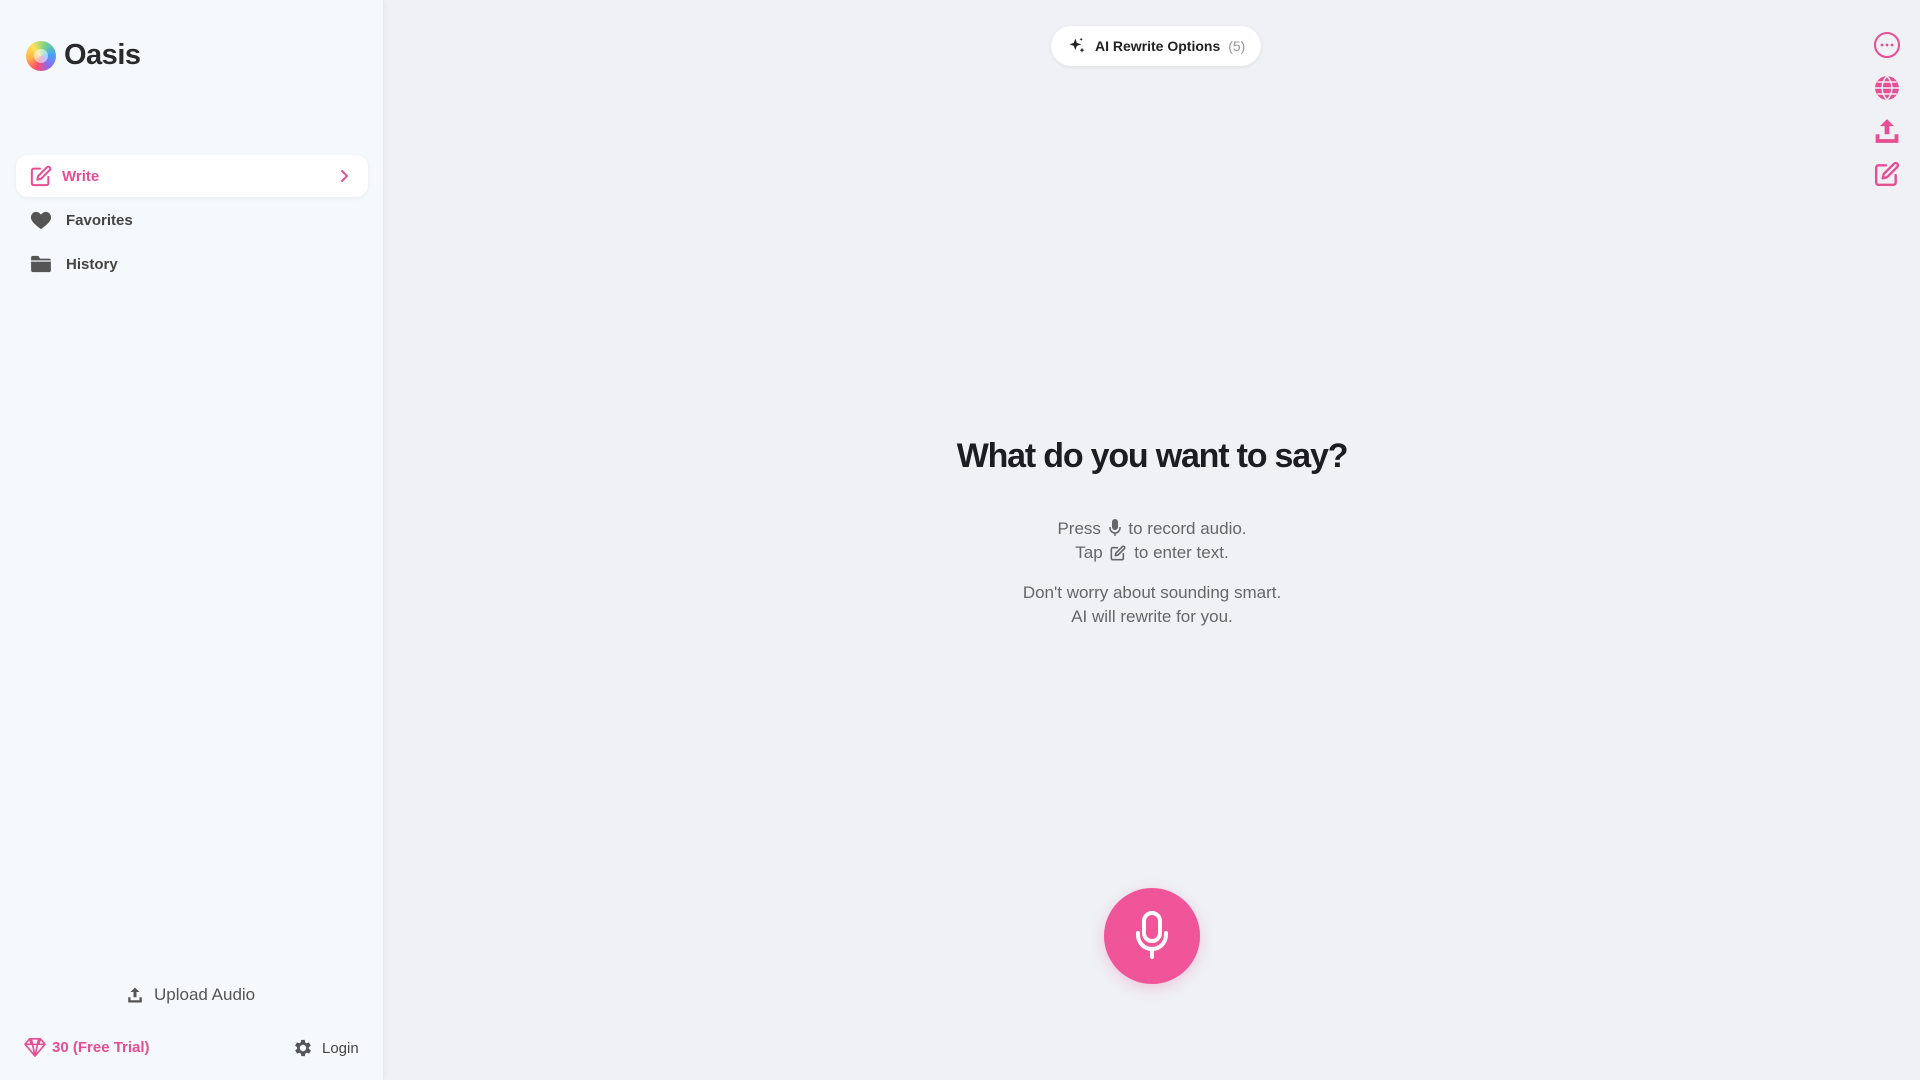 This screenshot has width=1920, height=1080. What do you see at coordinates (1152, 592) in the screenshot?
I see `hint-worry: Don't worry about sounding smart.` at bounding box center [1152, 592].